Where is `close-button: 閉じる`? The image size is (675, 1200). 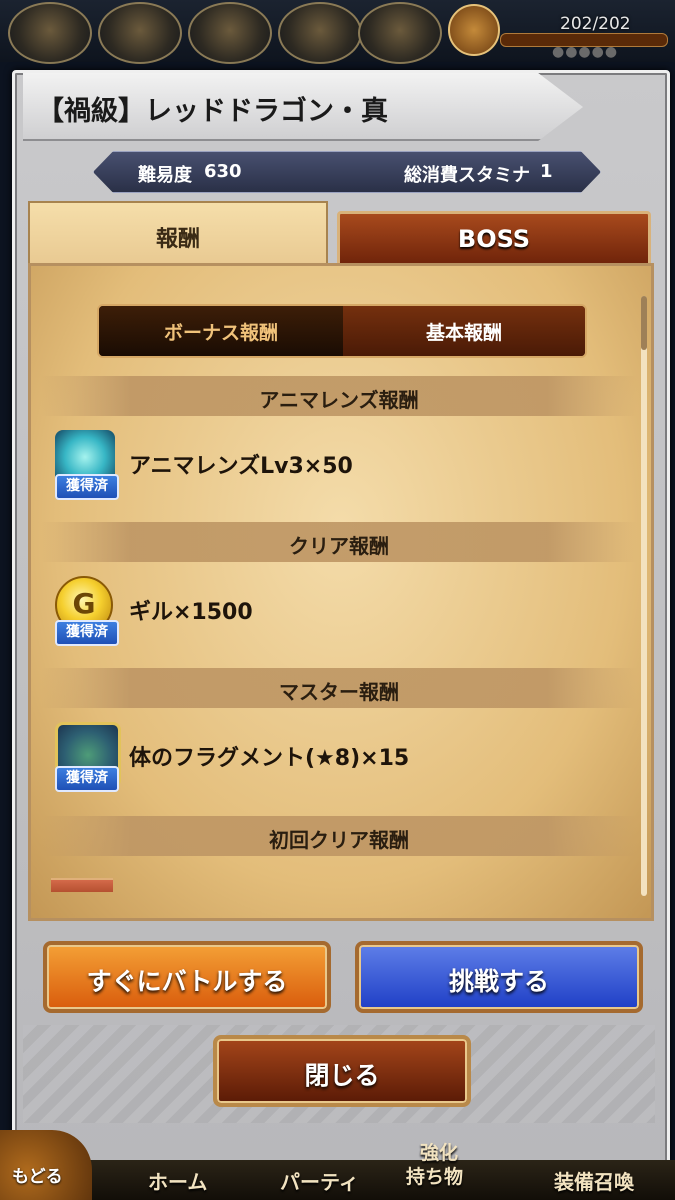
close-button: 閉じる is located at coordinates (342, 1071).